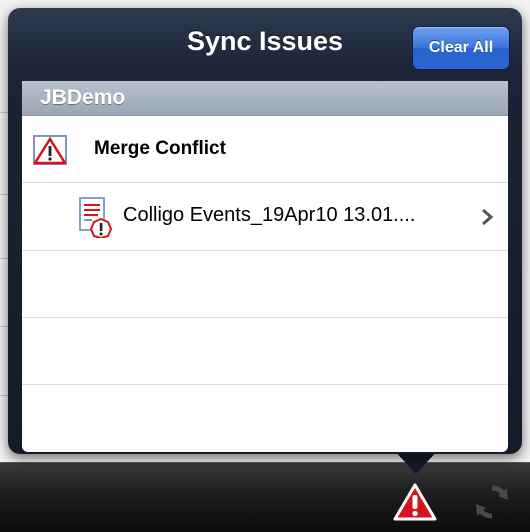 Image resolution: width=530 pixels, height=532 pixels. I want to click on section-header: JBDemo, so click(265, 98).